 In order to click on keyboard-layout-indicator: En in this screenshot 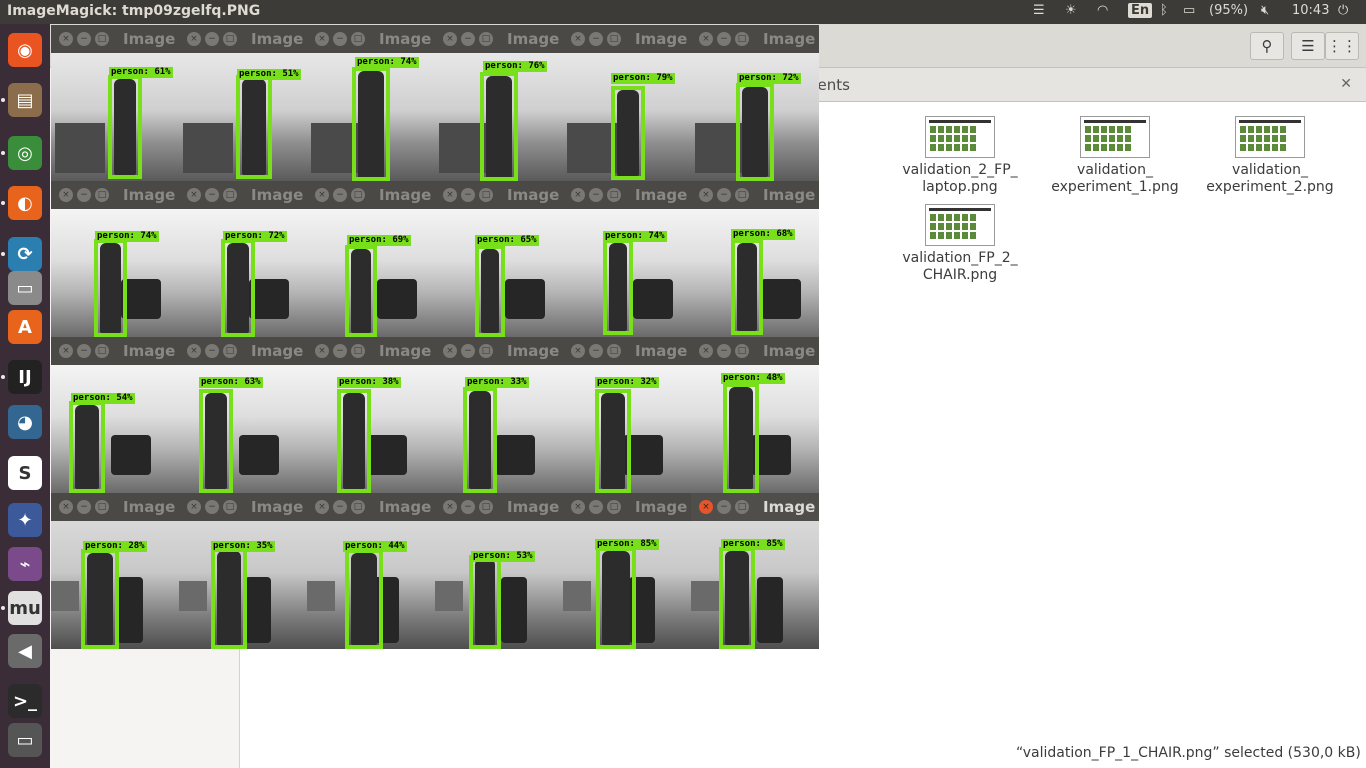, I will do `click(1140, 10)`.